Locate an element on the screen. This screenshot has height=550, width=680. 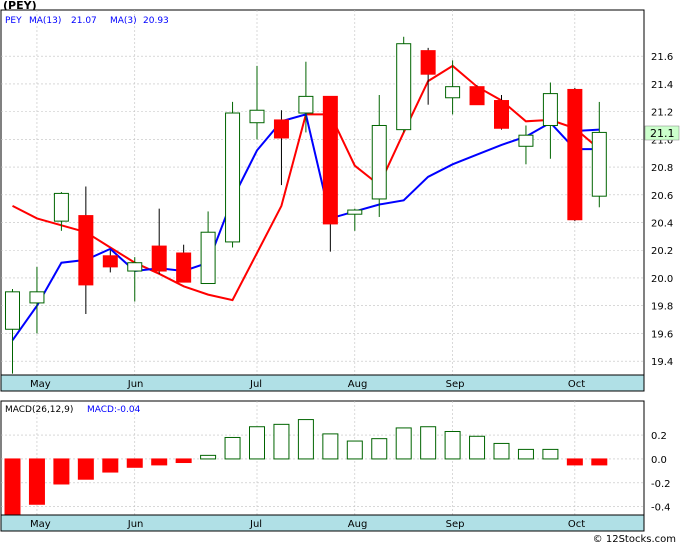
macd-value: MACD:-0.04 is located at coordinates (114, 410).